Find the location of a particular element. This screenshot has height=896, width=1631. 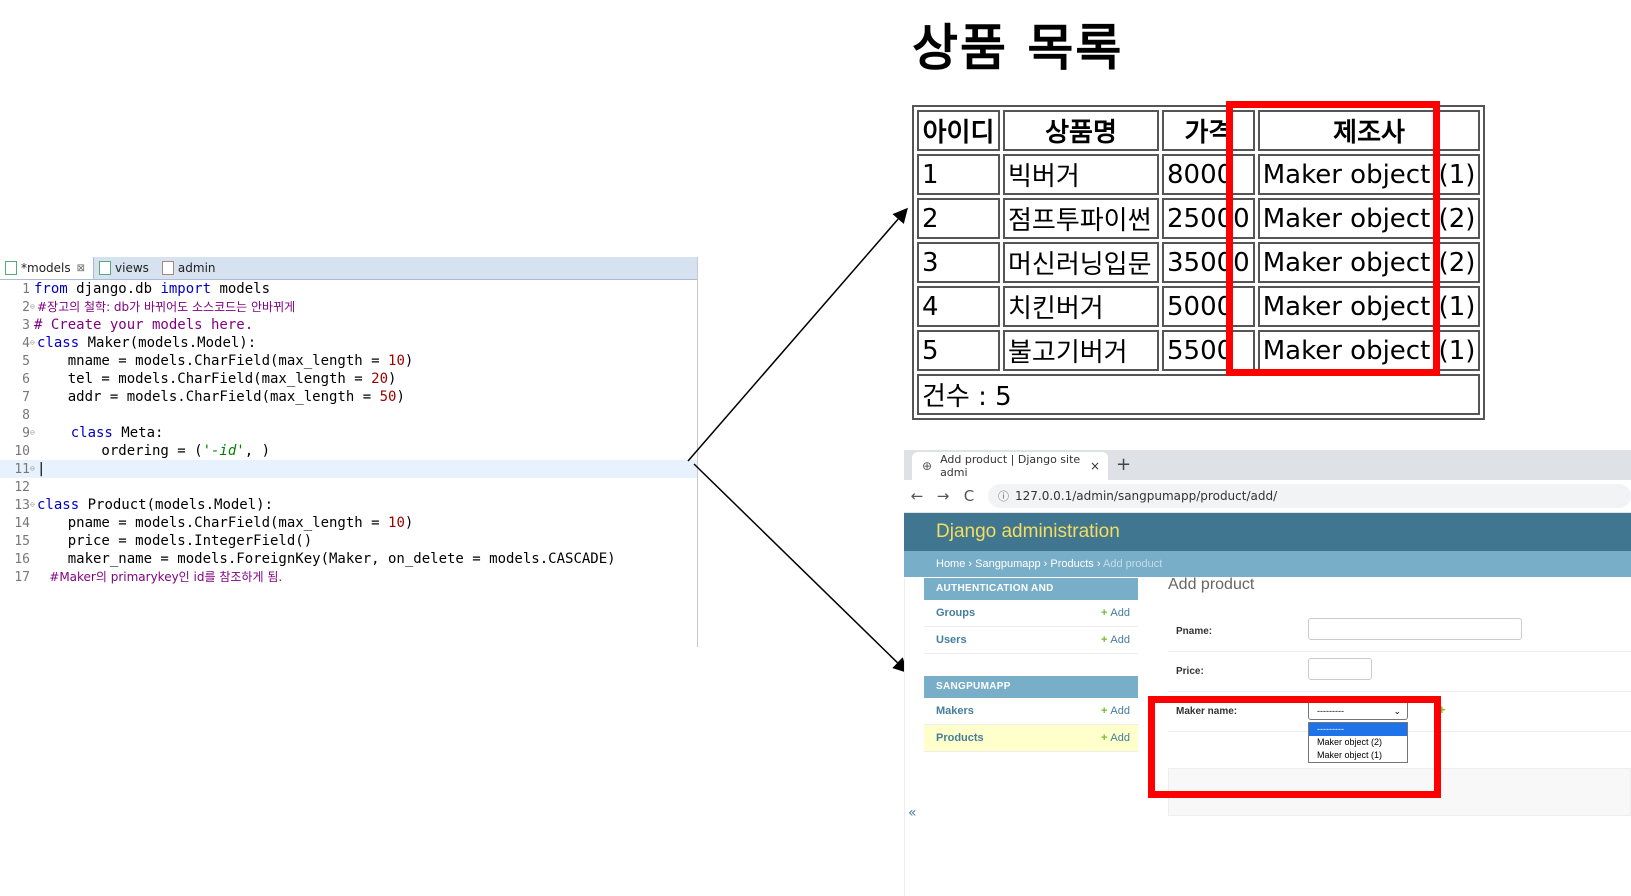

sidebar-item-makers: Makers + Add is located at coordinates (1031, 711).